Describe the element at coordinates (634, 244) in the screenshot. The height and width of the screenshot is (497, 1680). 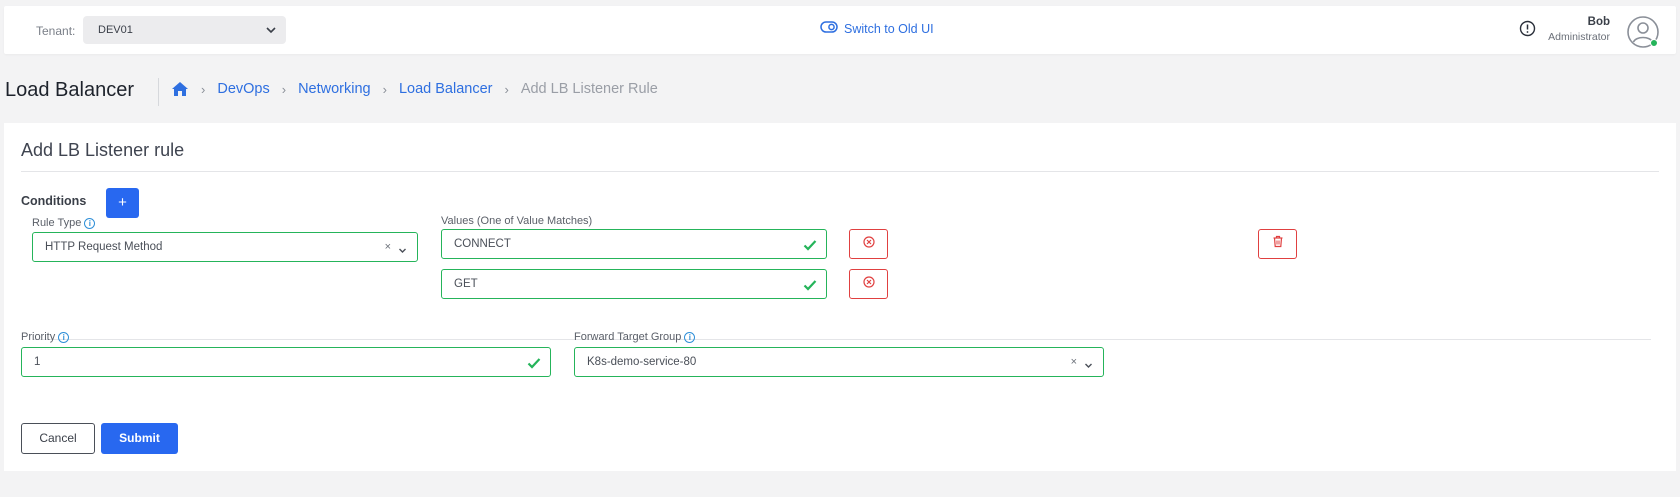
I see `value-input: CONNECT` at that location.